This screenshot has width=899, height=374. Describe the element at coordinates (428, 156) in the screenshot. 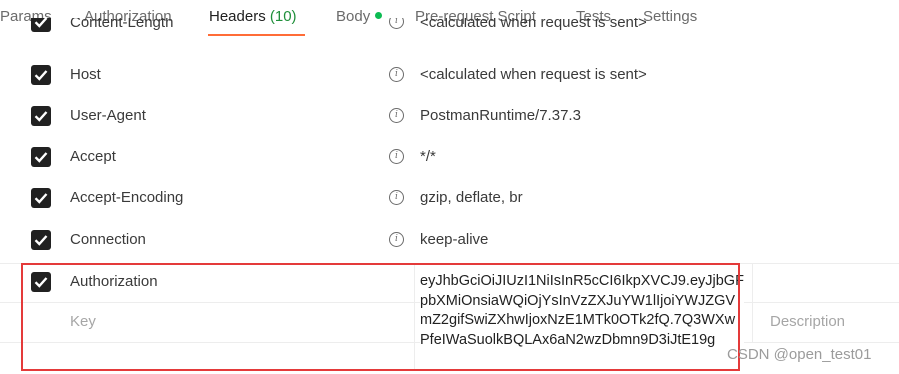

I see `header-value: */*` at that location.